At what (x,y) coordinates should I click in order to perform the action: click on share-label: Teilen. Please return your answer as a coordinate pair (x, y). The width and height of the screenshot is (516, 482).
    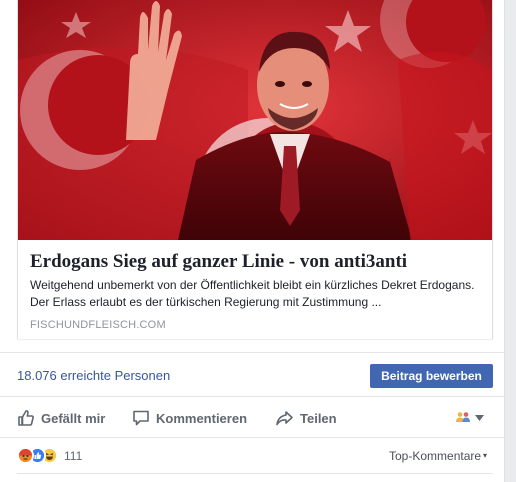
    Looking at the image, I should click on (318, 418).